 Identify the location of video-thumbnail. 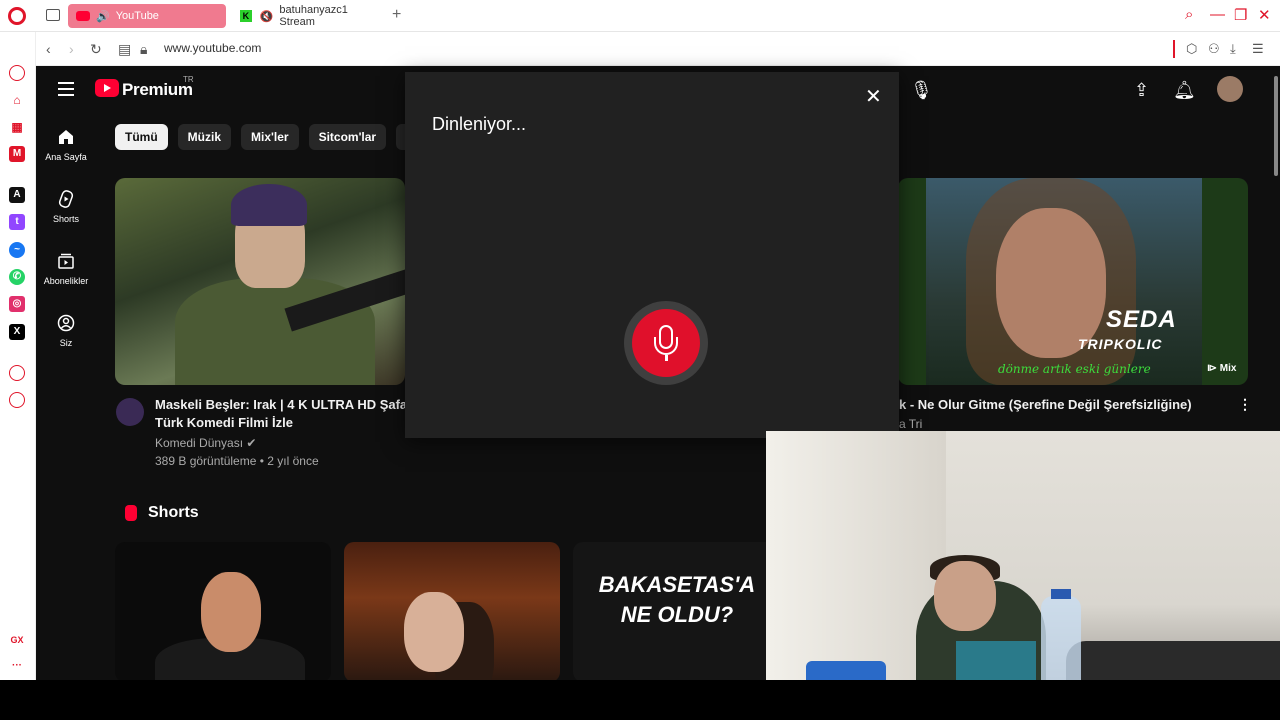
(260, 281).